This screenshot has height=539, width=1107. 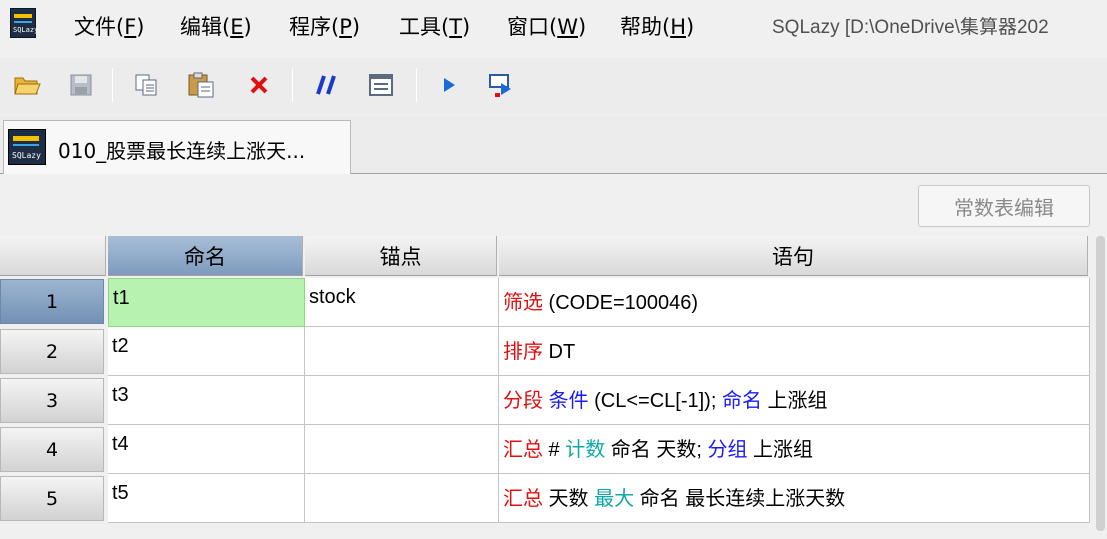 What do you see at coordinates (434, 26) in the screenshot?
I see `menu-tools: 工具(T)` at bounding box center [434, 26].